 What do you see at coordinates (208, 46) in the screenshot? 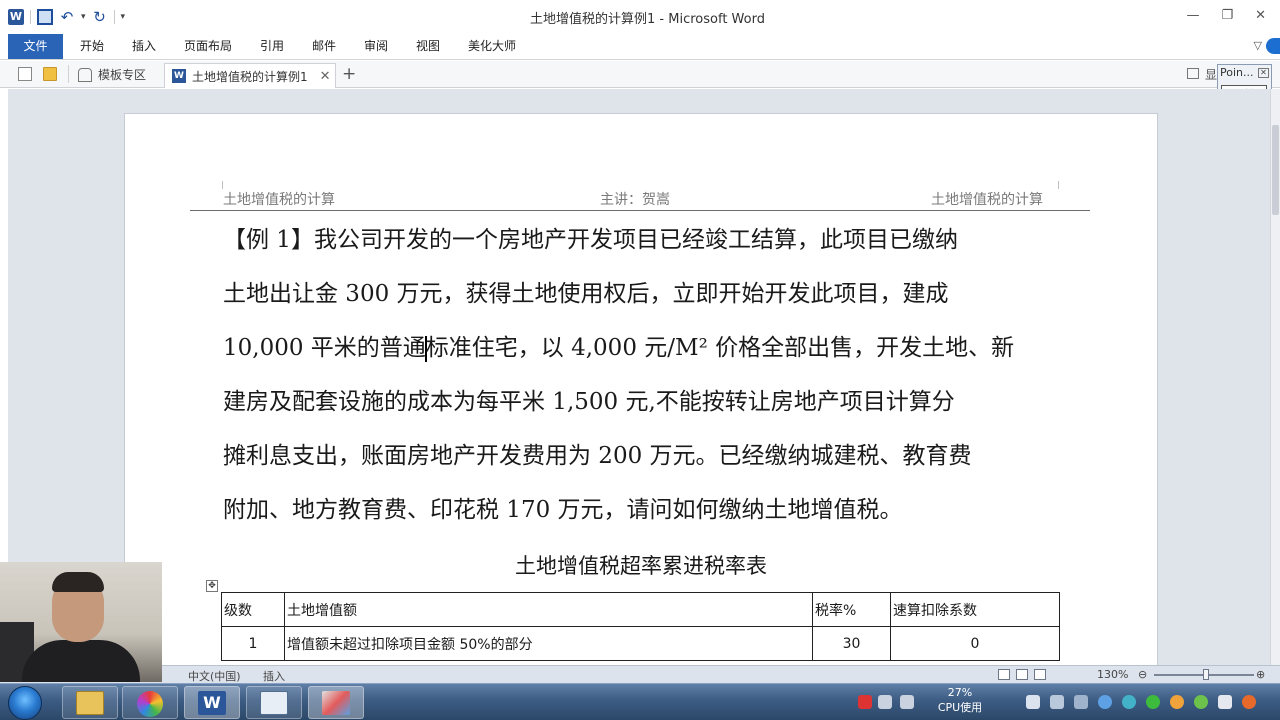
I see `tab-page-layout: 页面布局` at bounding box center [208, 46].